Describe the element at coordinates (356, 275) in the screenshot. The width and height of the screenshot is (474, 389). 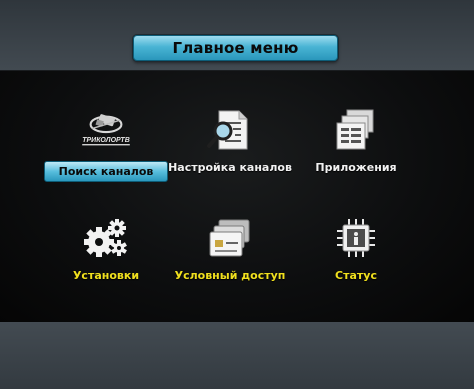
I see `menu-item-label: Статус` at that location.